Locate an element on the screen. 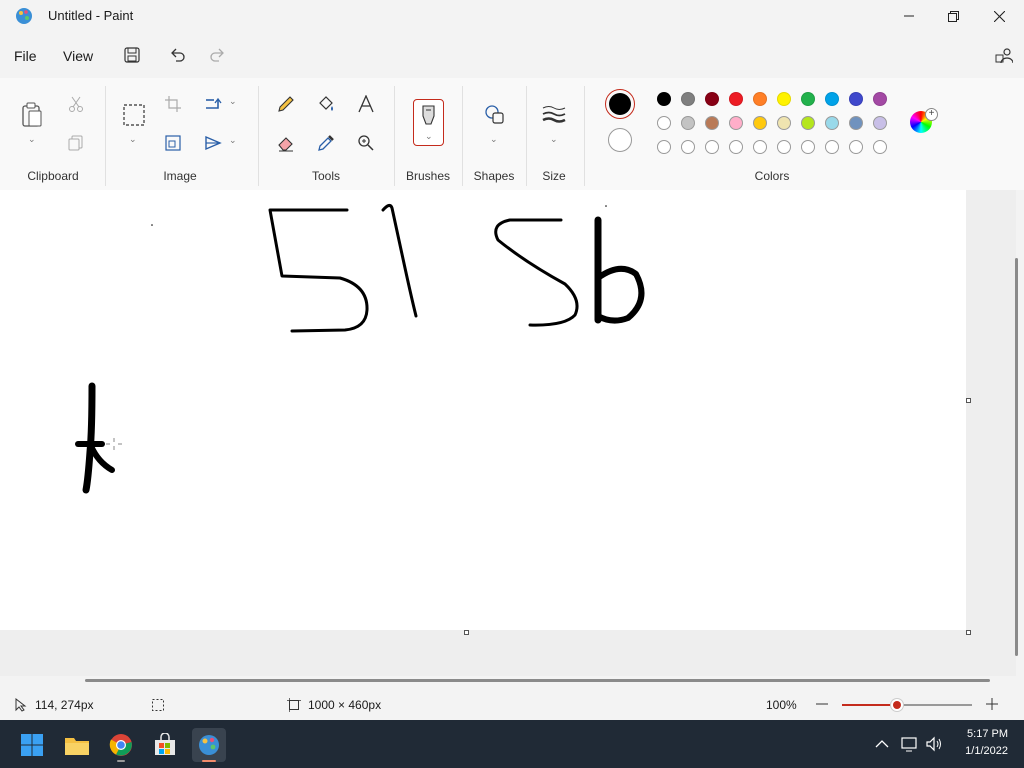 This screenshot has width=1024, height=768. redo-button is located at coordinates (217, 55).